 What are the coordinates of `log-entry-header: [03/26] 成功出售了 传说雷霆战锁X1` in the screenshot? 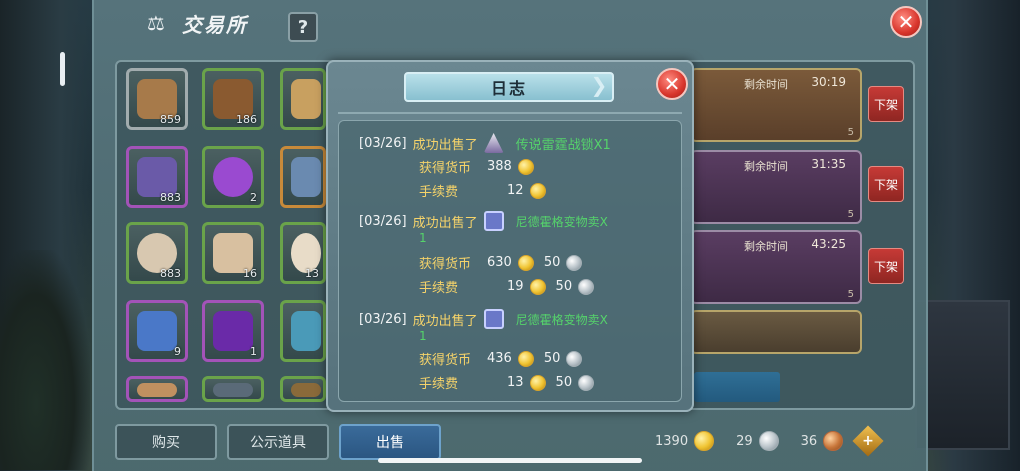 It's located at (485, 143).